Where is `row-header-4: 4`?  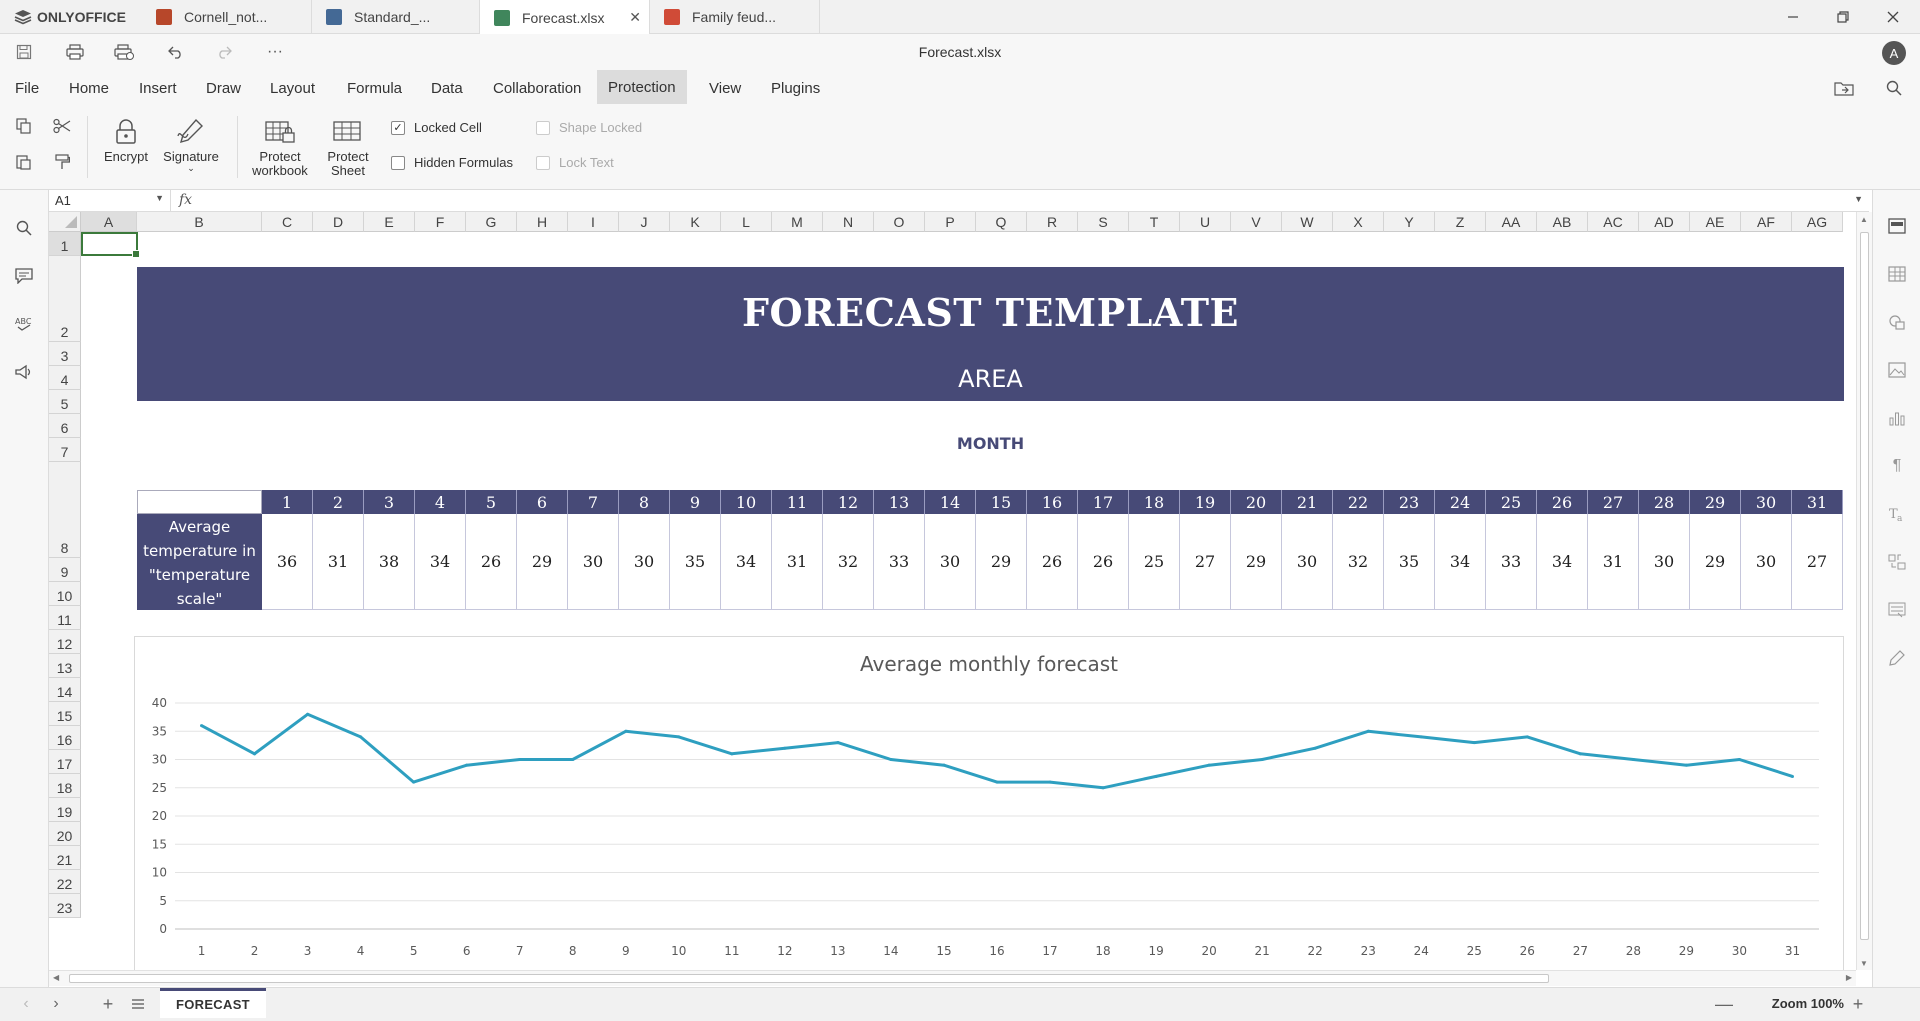 row-header-4: 4 is located at coordinates (65, 378).